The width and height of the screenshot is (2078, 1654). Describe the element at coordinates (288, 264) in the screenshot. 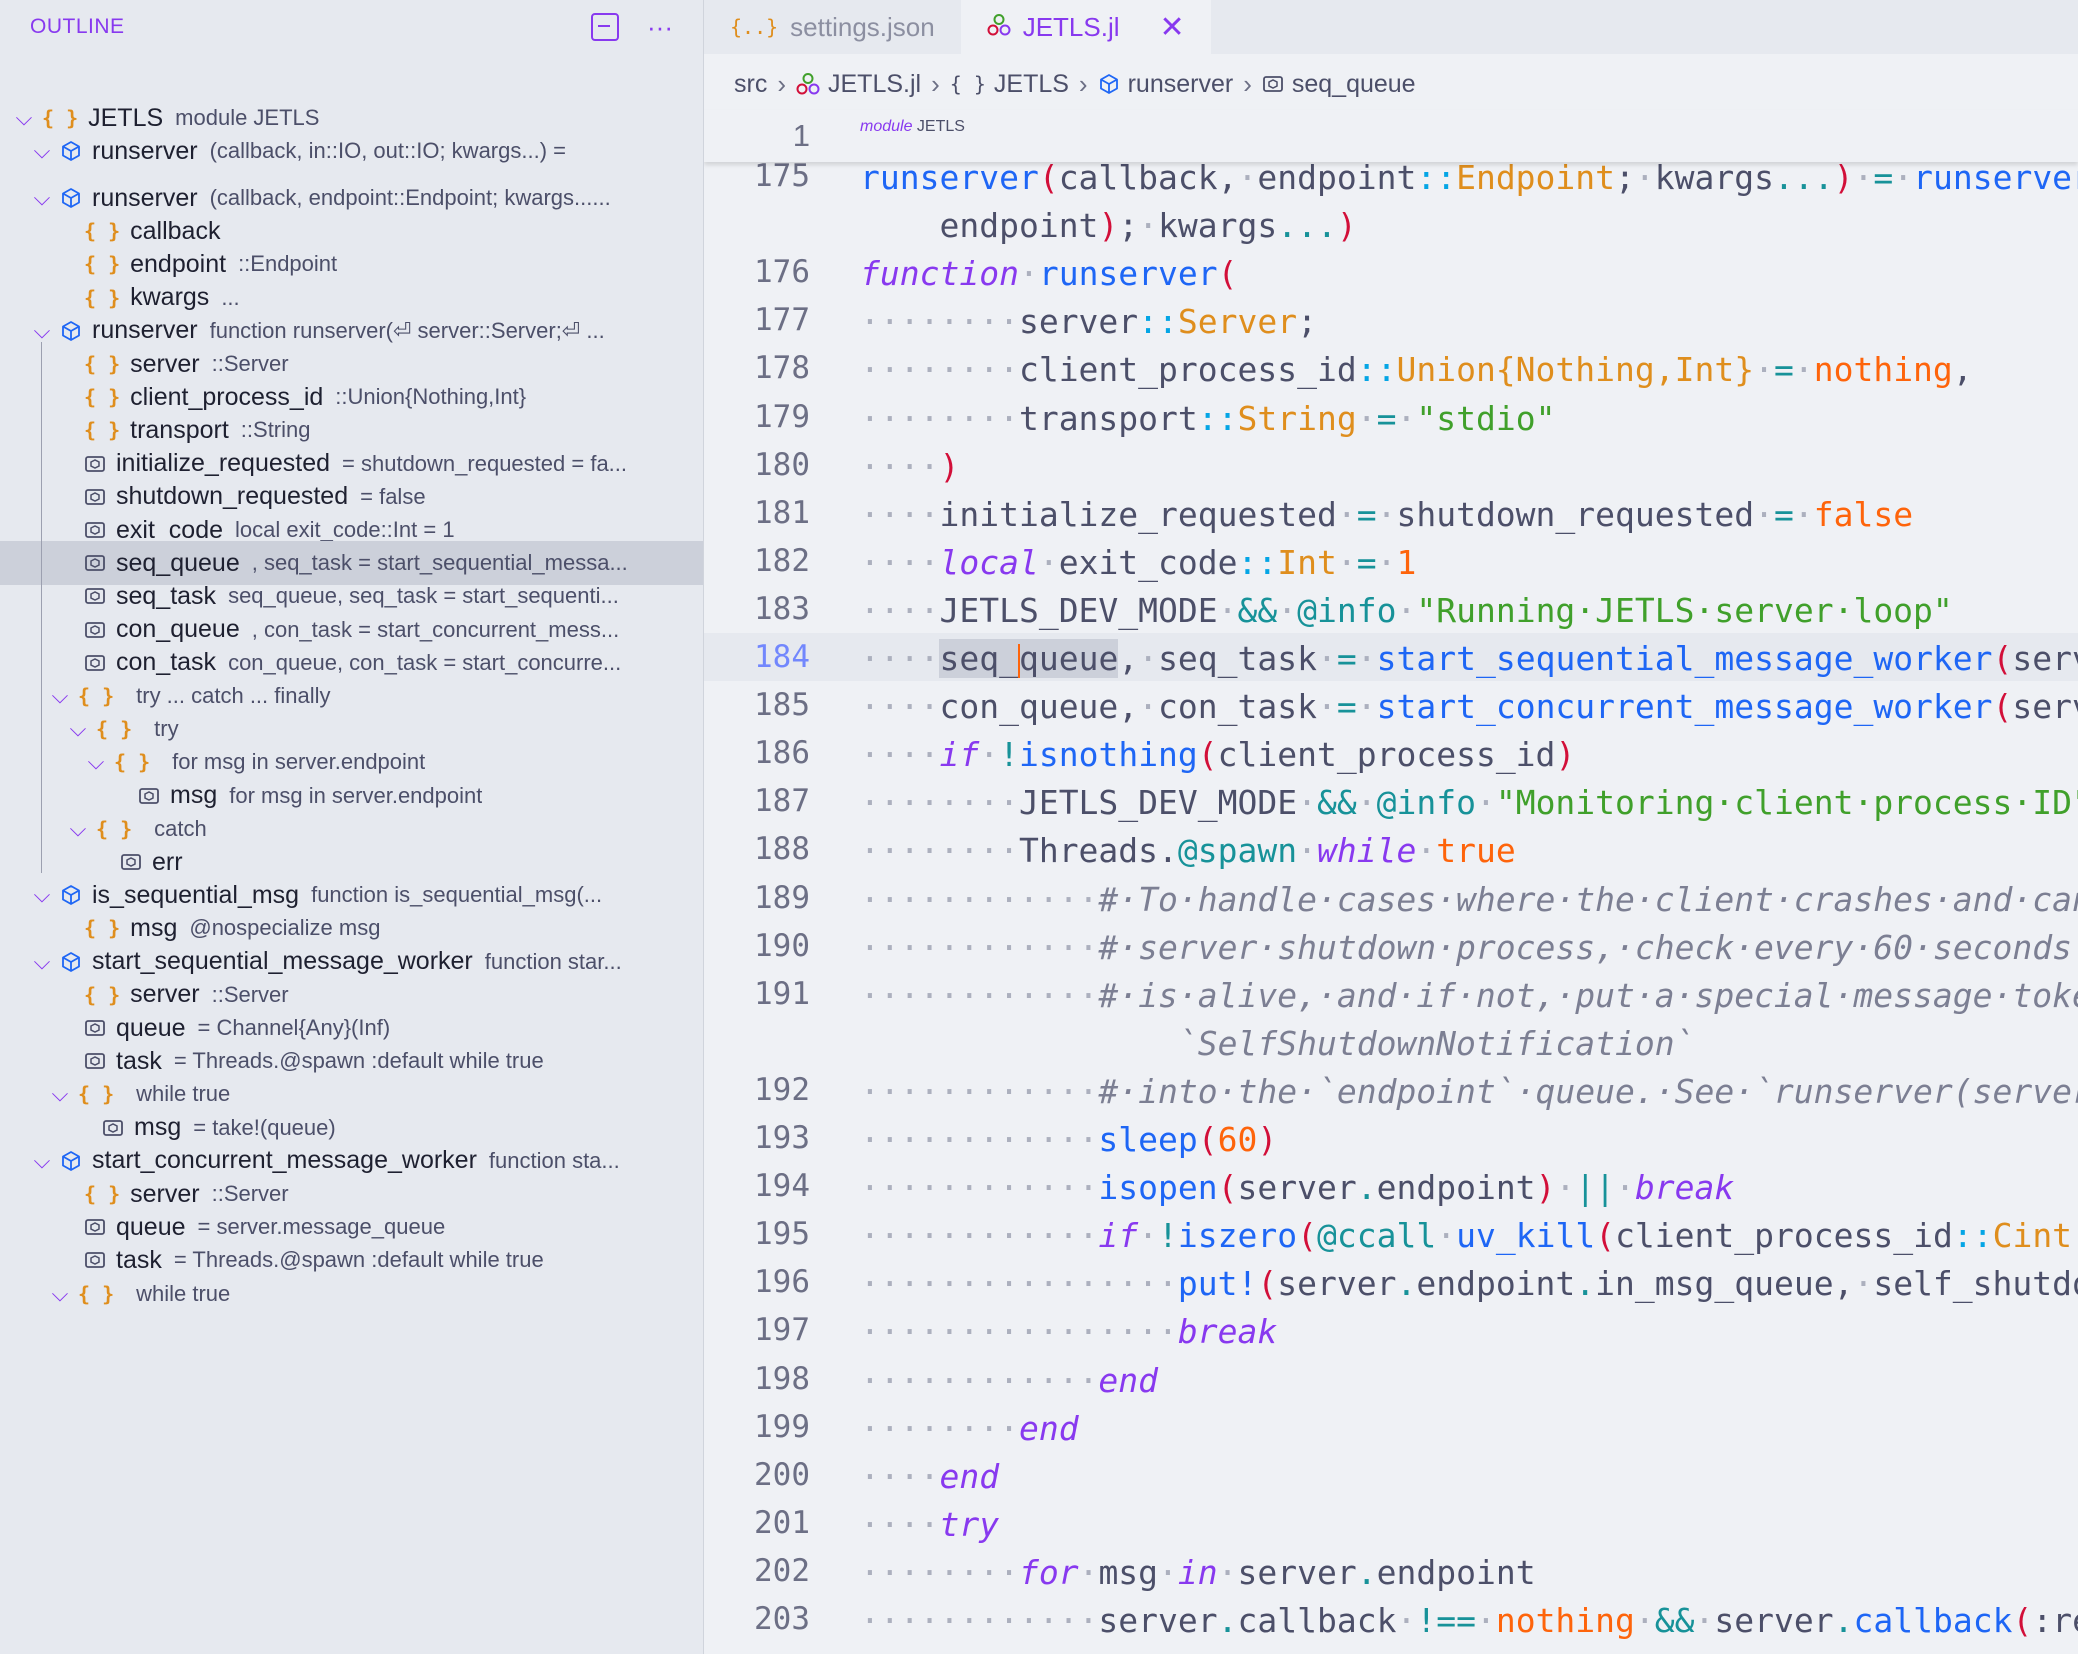

I see `outline-item-detail: ::Endpoint` at that location.